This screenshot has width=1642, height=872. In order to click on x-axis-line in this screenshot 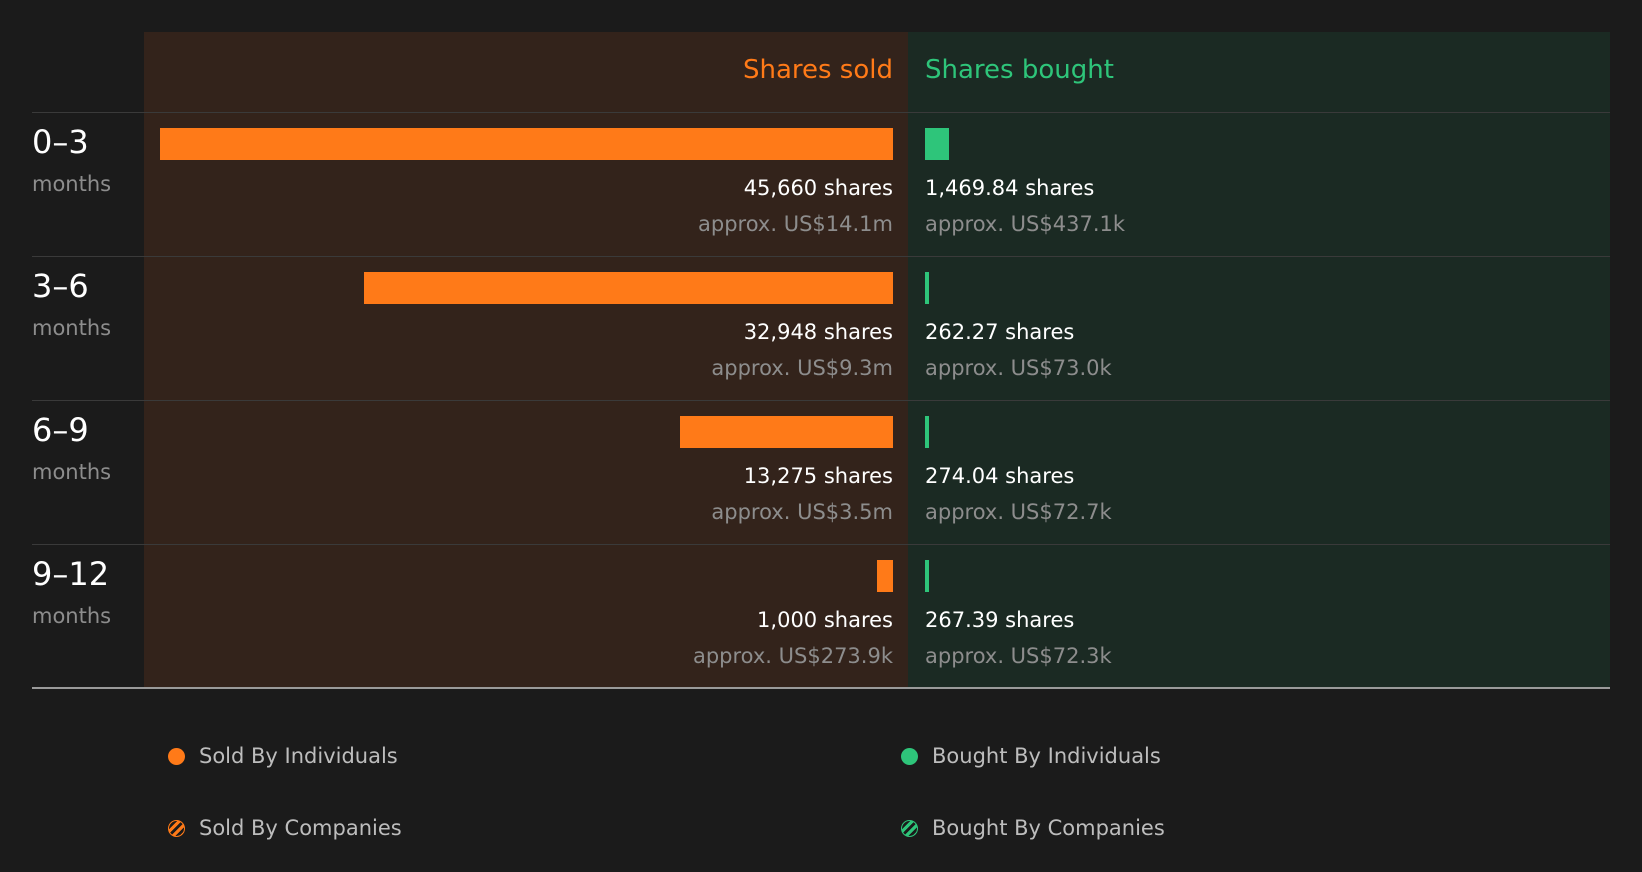, I will do `click(821, 688)`.